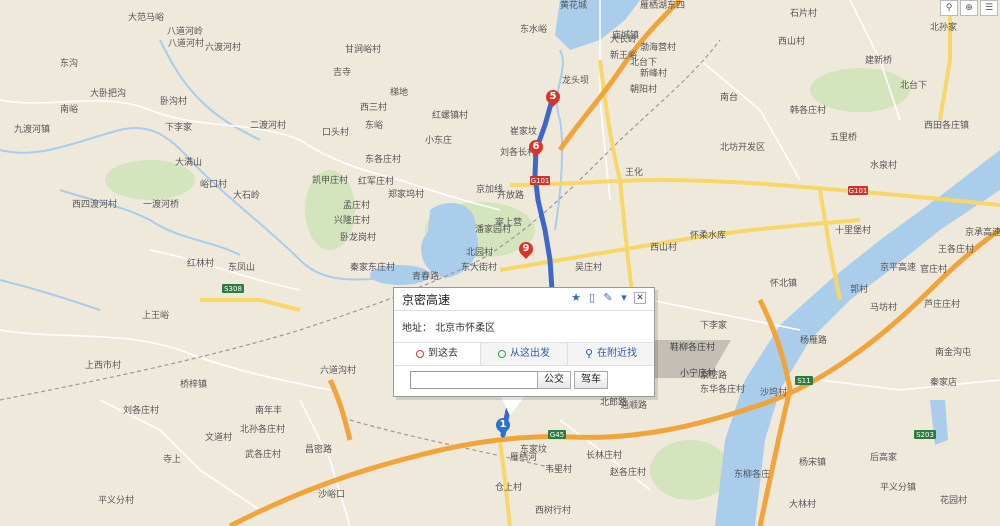 Image resolution: width=1000 pixels, height=526 pixels. I want to click on place-label: 王各庄村, so click(956, 249).